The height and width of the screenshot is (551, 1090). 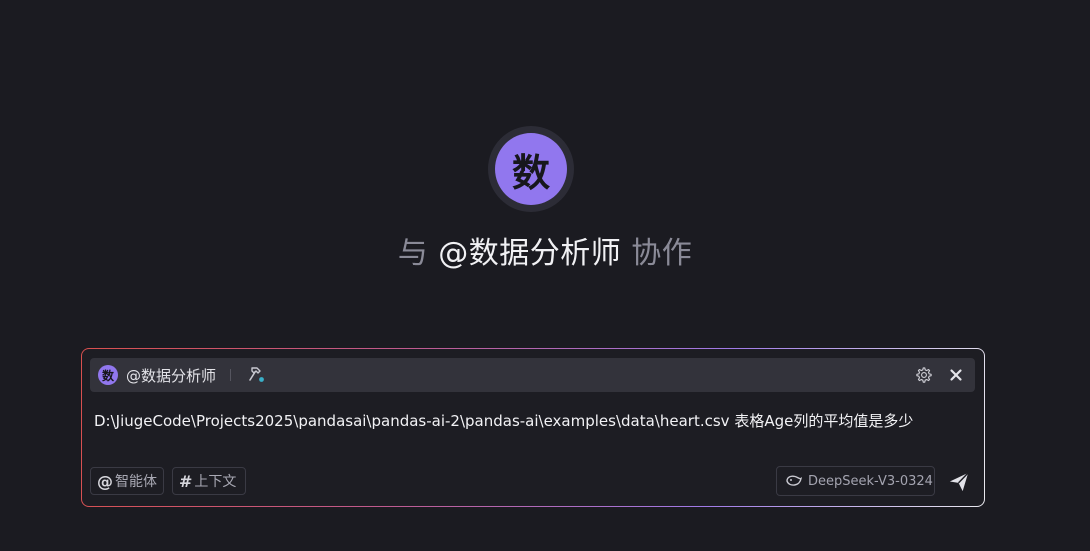 I want to click on headline-suffix: 协作, so click(x=662, y=253).